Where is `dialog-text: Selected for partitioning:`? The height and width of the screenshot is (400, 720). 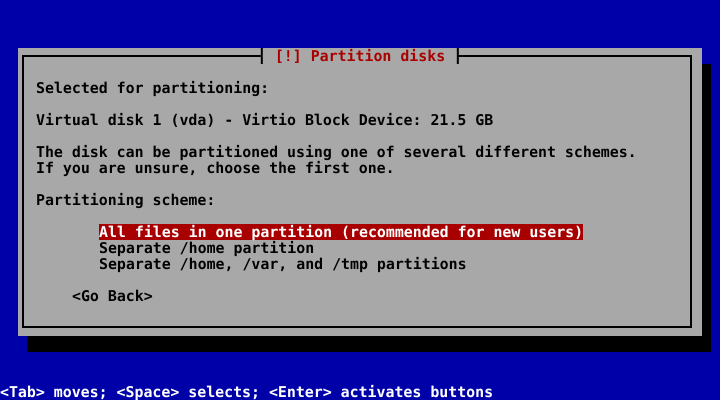
dialog-text: Selected for partitioning: is located at coordinates (153, 88).